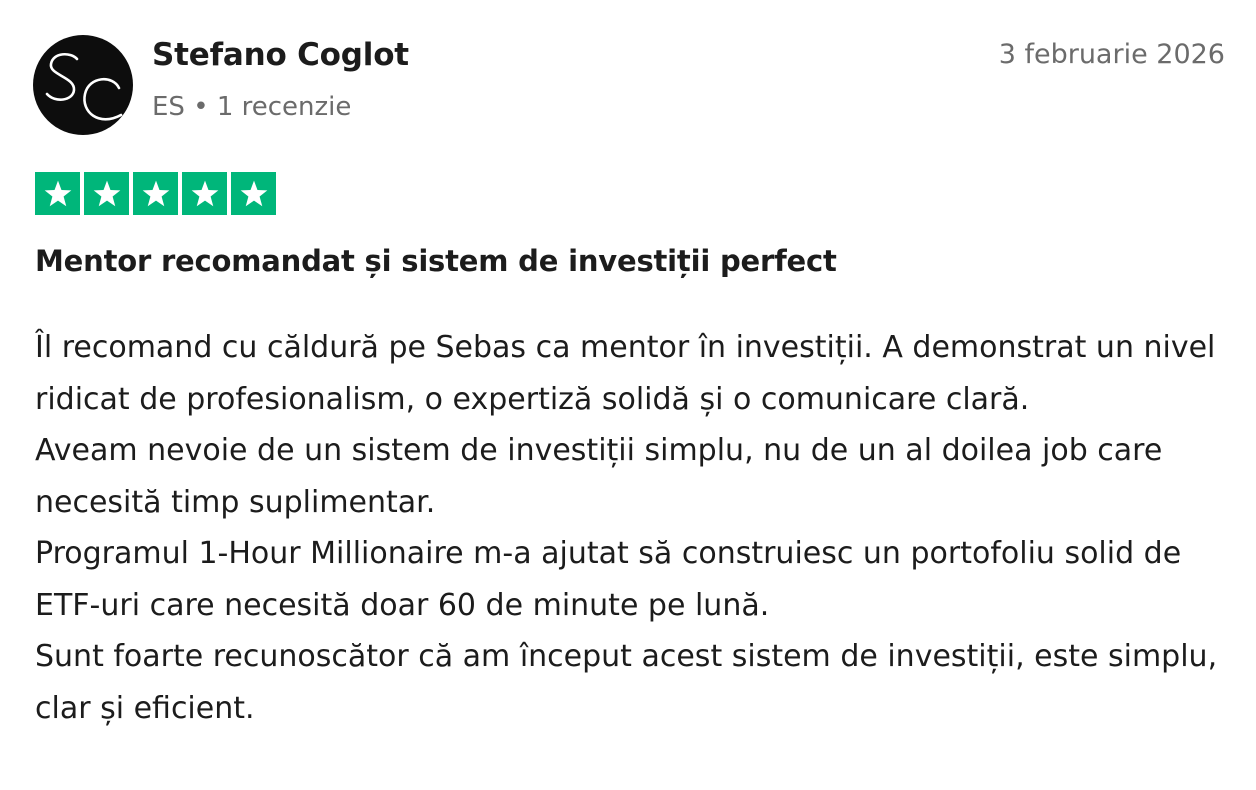 The height and width of the screenshot is (790, 1256). I want to click on reviewer-name: Stefano Coglot, so click(280, 55).